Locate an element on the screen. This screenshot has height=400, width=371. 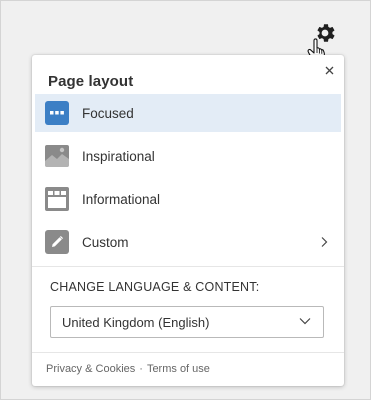
footer-links: Privacy & Cookies · Terms of use is located at coordinates (128, 369).